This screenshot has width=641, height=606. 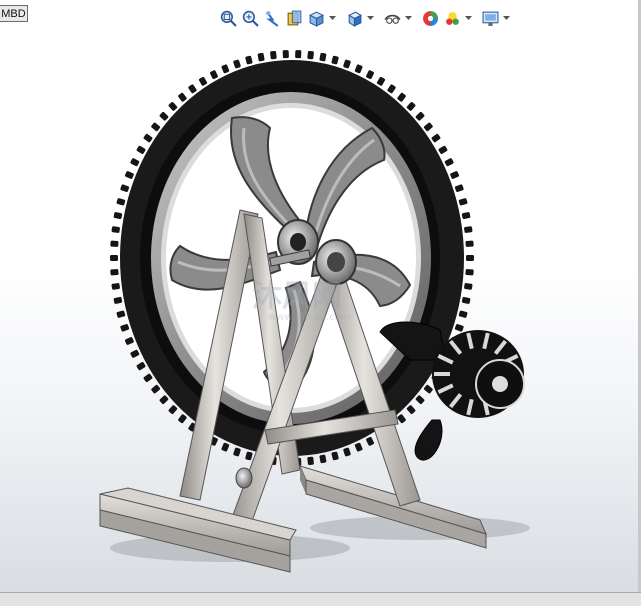 I want to click on view-settings-icon, so click(x=490, y=18).